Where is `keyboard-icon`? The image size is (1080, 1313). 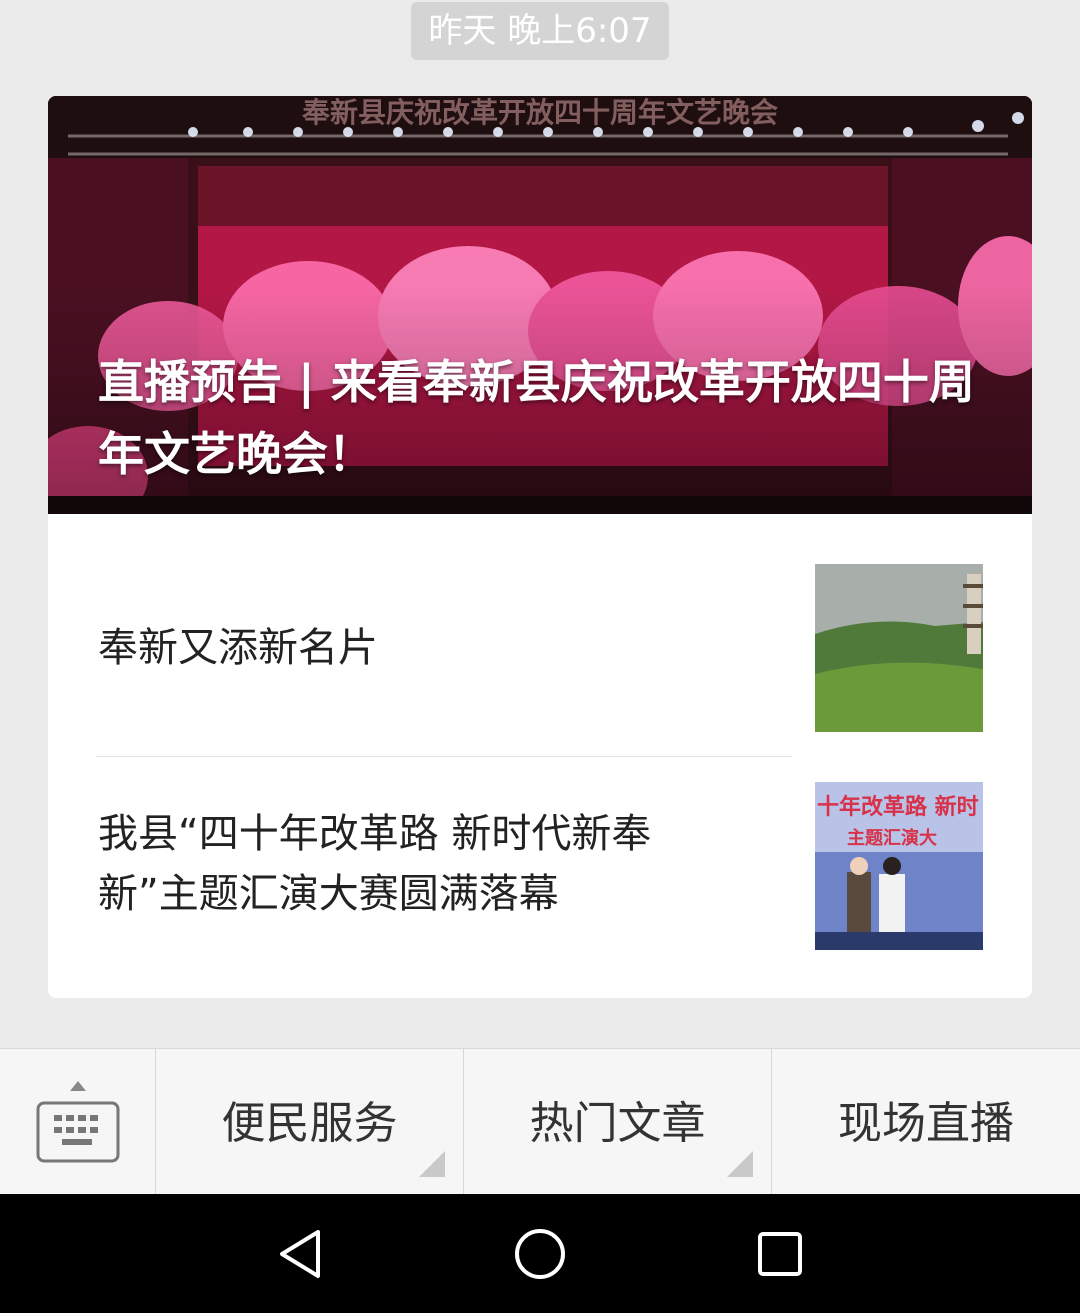 keyboard-icon is located at coordinates (78, 1122).